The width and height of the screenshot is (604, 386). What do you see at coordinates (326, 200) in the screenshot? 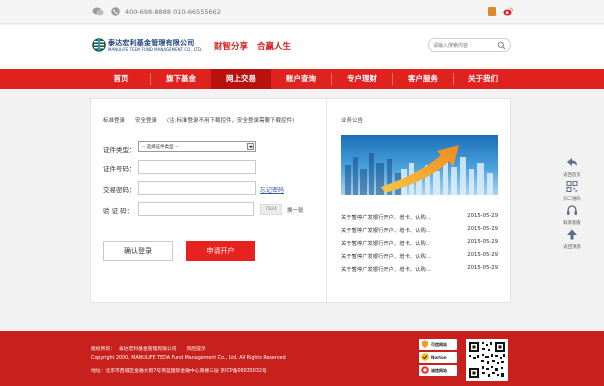
I see `panel-divider` at bounding box center [326, 200].